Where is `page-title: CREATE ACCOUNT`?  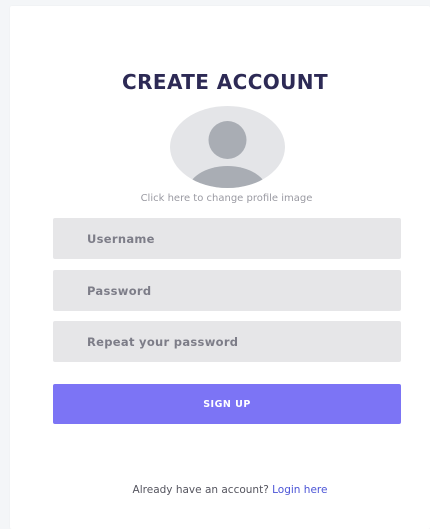
page-title: CREATE ACCOUNT is located at coordinates (225, 82).